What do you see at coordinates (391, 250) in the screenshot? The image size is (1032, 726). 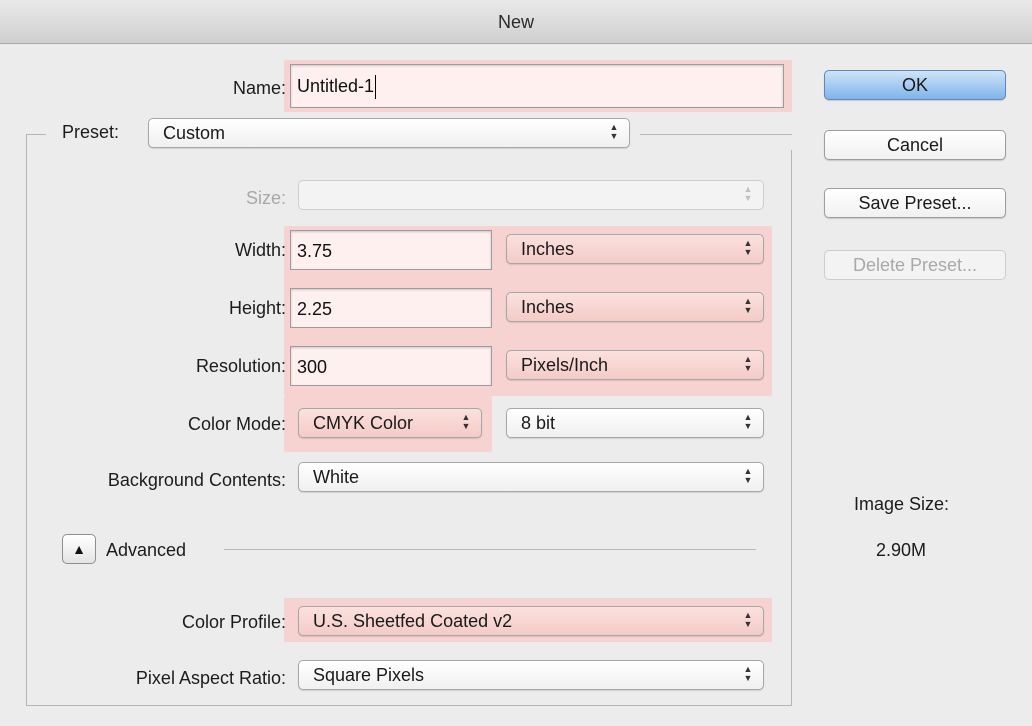 I see `width-input: 3.75` at bounding box center [391, 250].